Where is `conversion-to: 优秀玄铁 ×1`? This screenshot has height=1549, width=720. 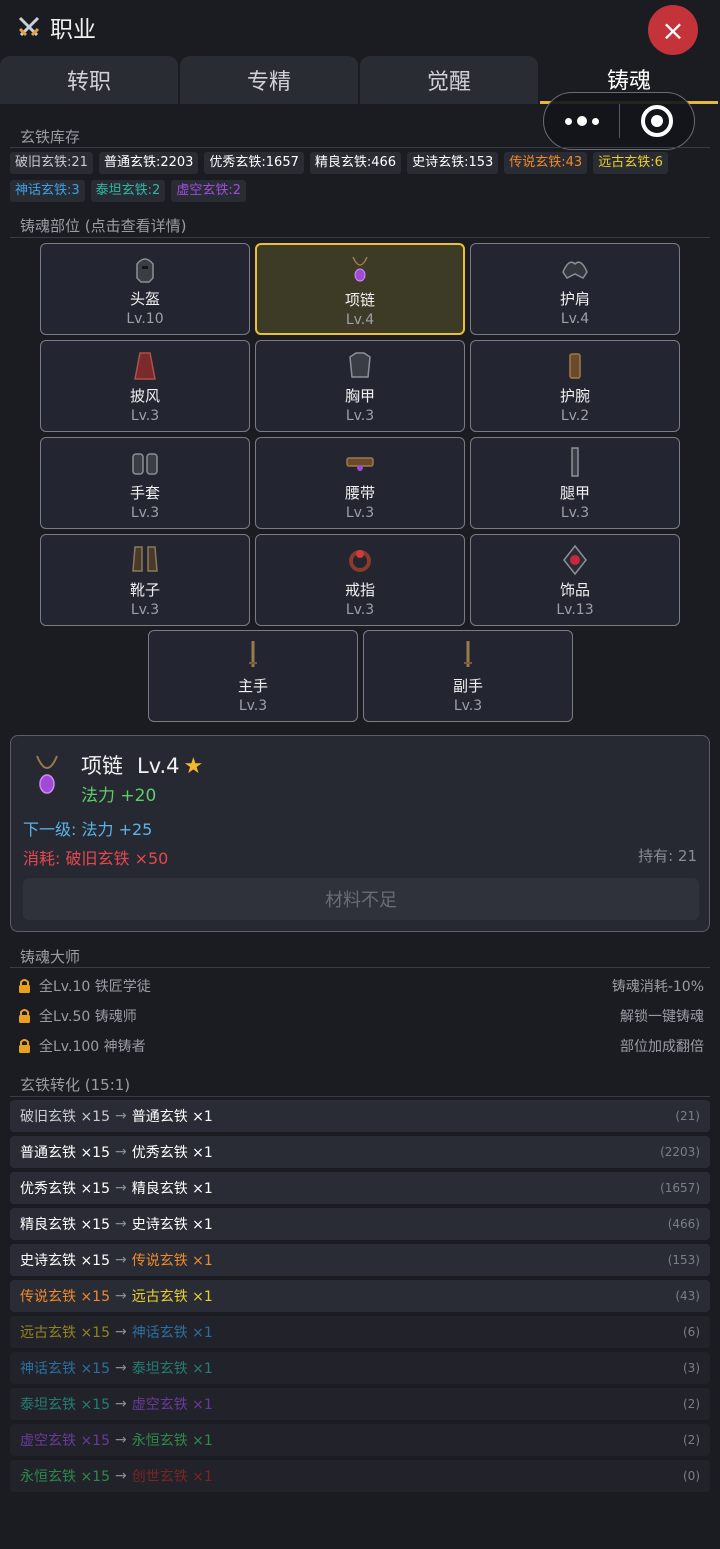
conversion-to: 优秀玄铁 ×1 is located at coordinates (172, 1153).